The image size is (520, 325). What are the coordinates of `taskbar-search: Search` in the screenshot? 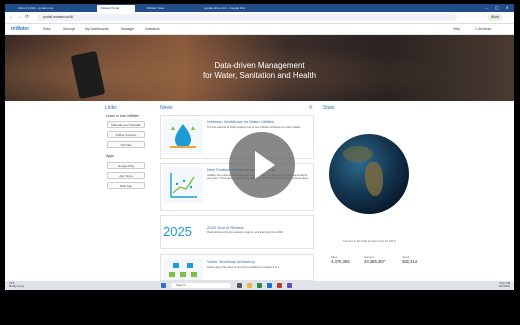 It's located at (201, 285).